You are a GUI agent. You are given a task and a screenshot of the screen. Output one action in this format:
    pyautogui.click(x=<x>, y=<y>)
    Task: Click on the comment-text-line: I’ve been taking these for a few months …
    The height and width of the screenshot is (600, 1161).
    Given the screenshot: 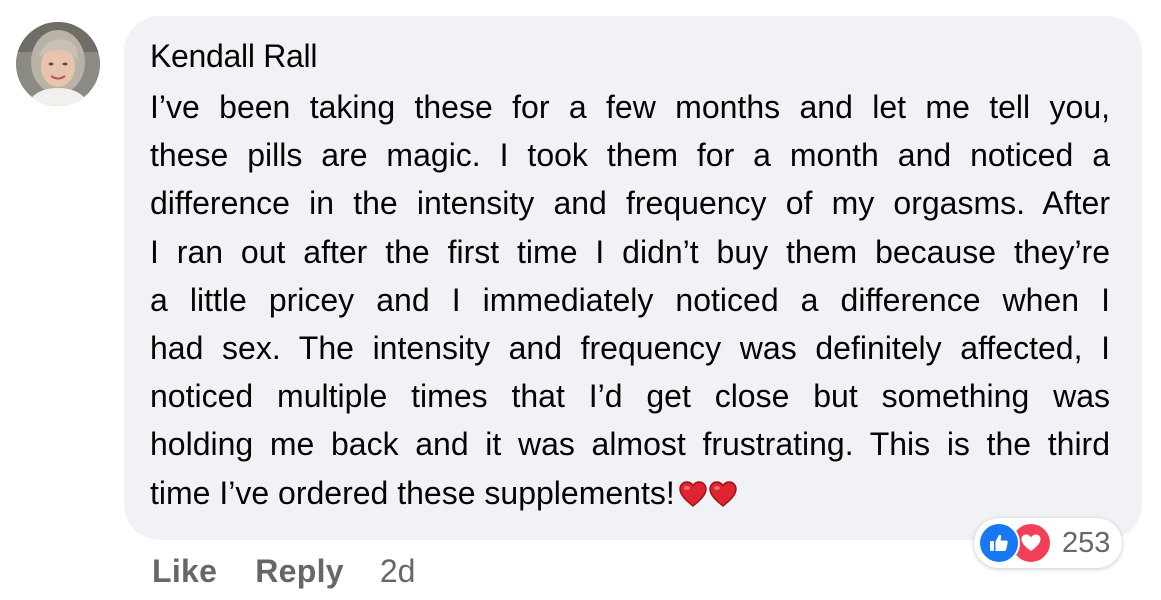 What is the action you would take?
    pyautogui.click(x=630, y=107)
    